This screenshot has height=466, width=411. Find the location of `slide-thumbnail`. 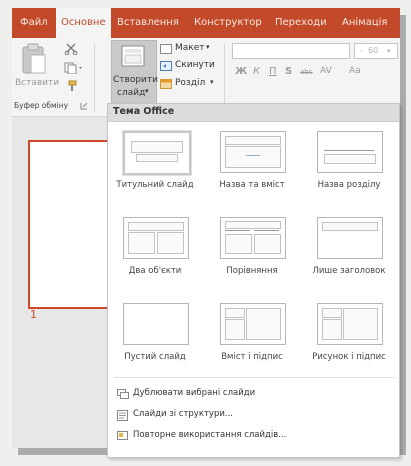

slide-thumbnail is located at coordinates (70, 224).